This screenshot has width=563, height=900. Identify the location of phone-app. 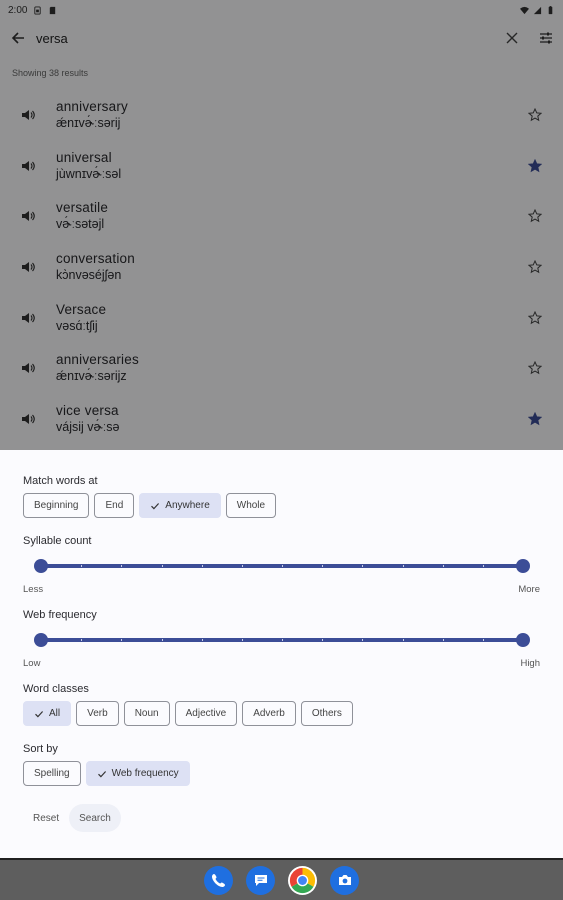
(218, 880).